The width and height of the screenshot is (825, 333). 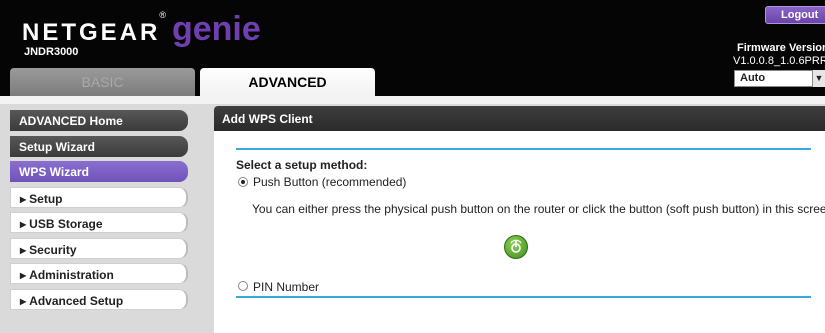 I want to click on language-select: Auto ▼, so click(x=779, y=78).